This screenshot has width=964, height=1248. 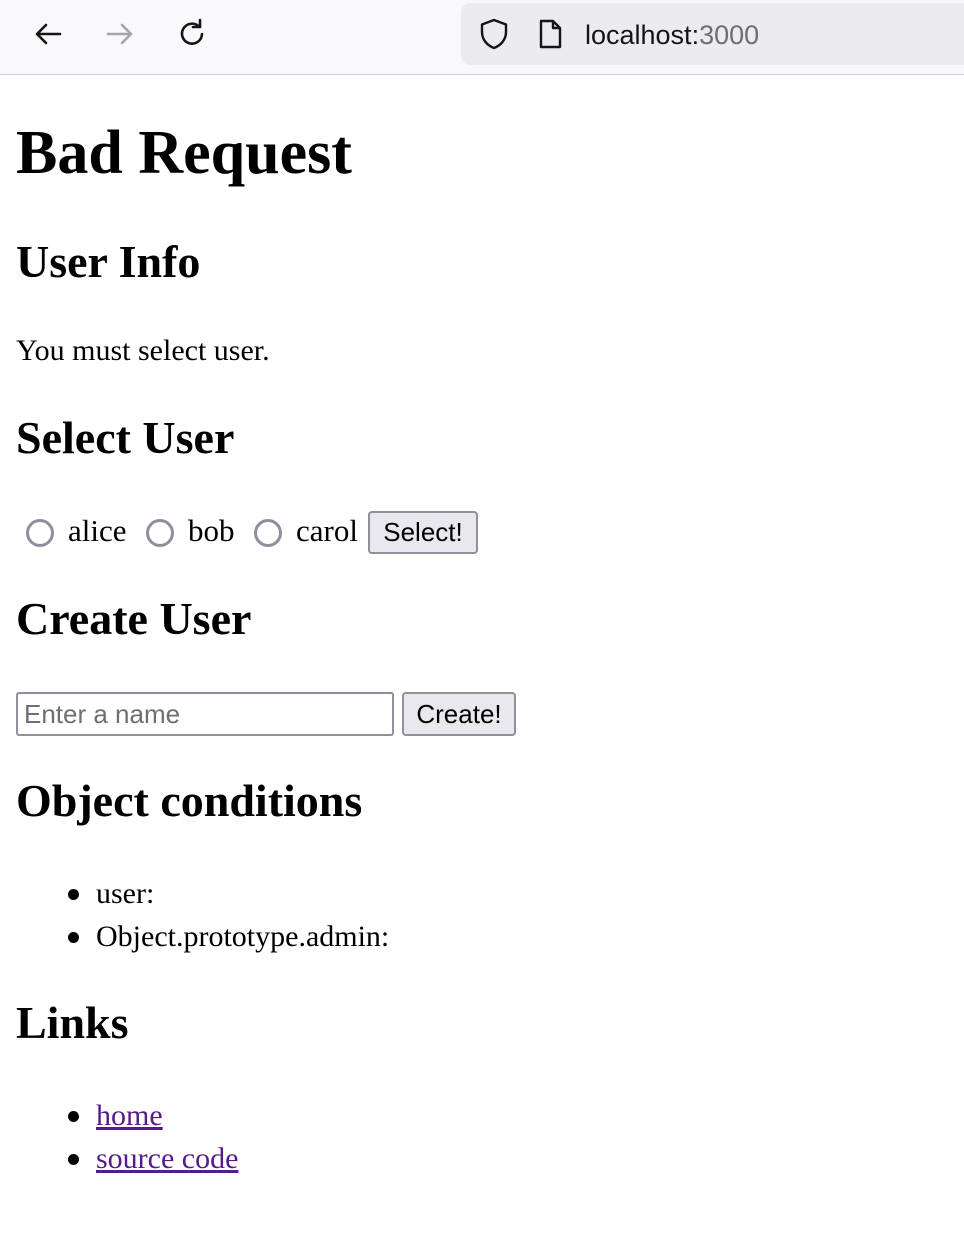 I want to click on list-item: user:, so click(x=202, y=893).